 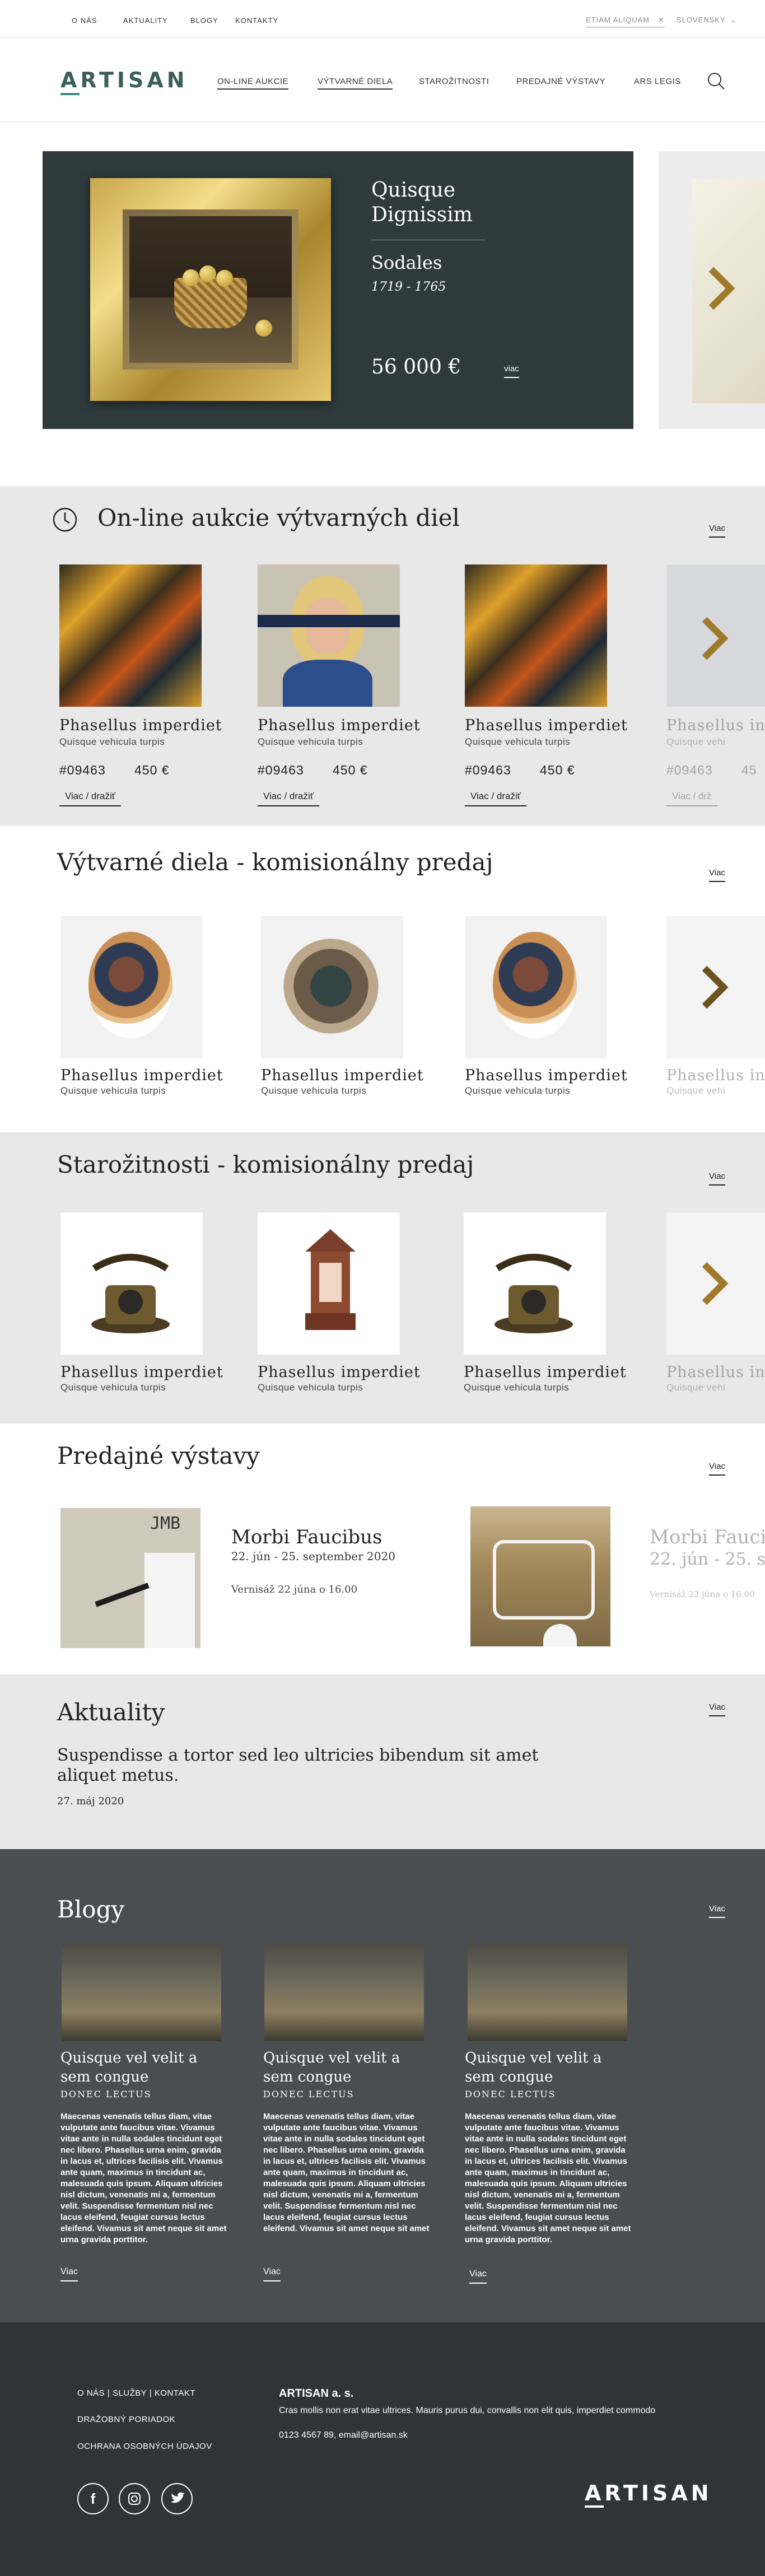 I want to click on news-date: 27. máj 2020, so click(x=91, y=1801).